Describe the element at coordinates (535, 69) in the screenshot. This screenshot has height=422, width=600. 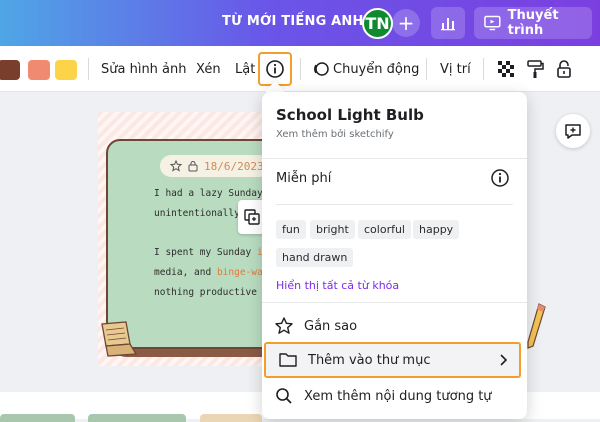
I see `paint-roller-icon` at that location.